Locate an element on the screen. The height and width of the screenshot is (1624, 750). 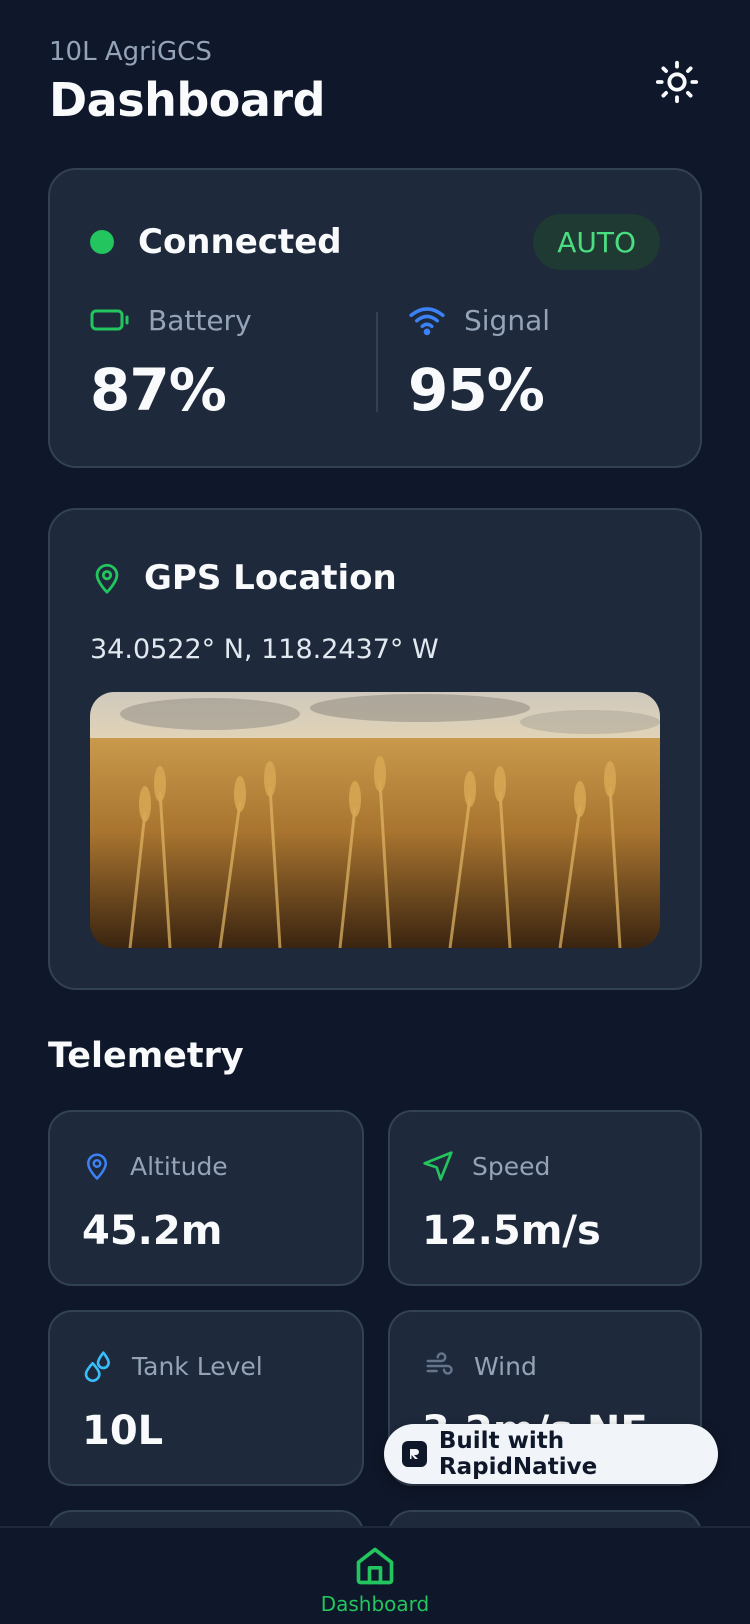
battery-label: Battery is located at coordinates (200, 320).